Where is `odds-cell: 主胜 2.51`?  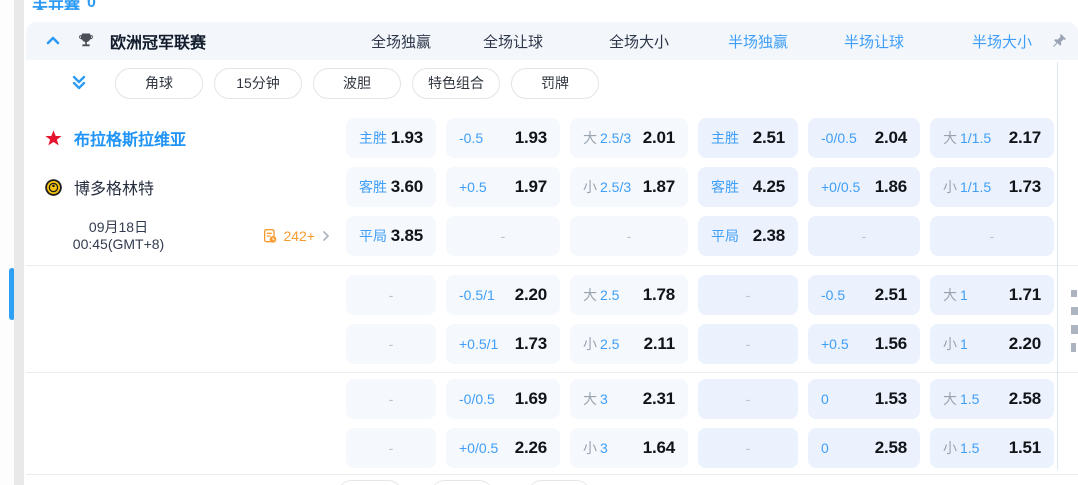 odds-cell: 主胜 2.51 is located at coordinates (748, 138).